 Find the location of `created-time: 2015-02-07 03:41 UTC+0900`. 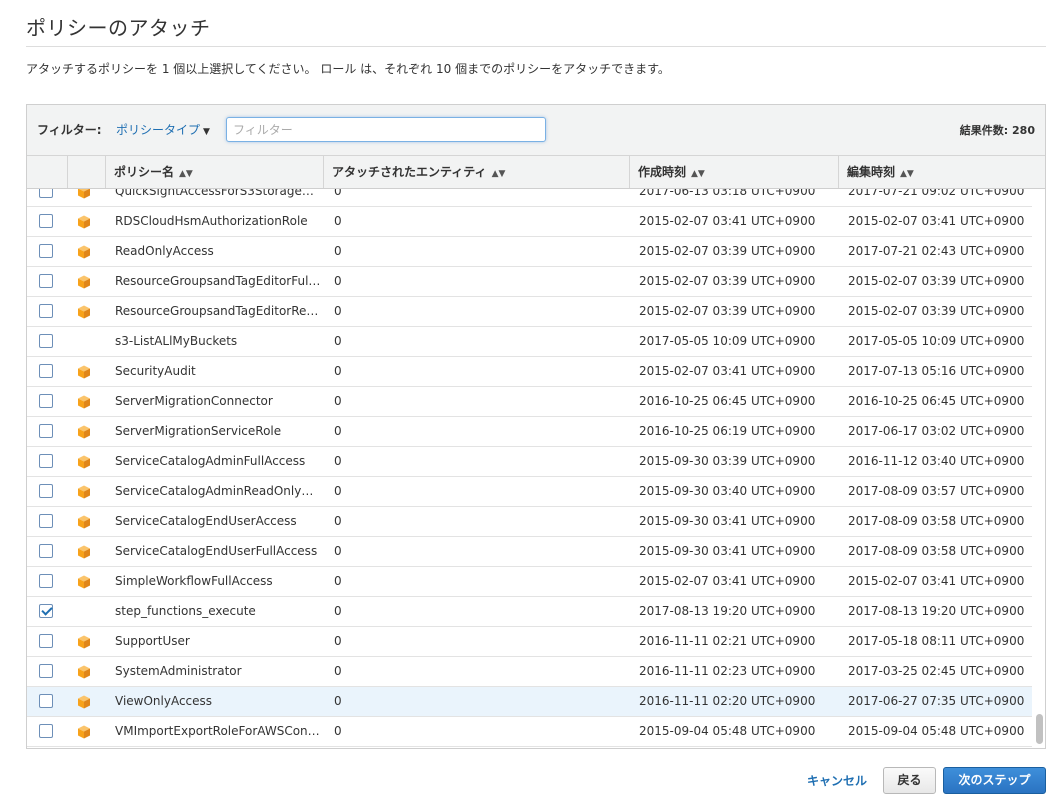

created-time: 2015-02-07 03:41 UTC+0900 is located at coordinates (727, 221).